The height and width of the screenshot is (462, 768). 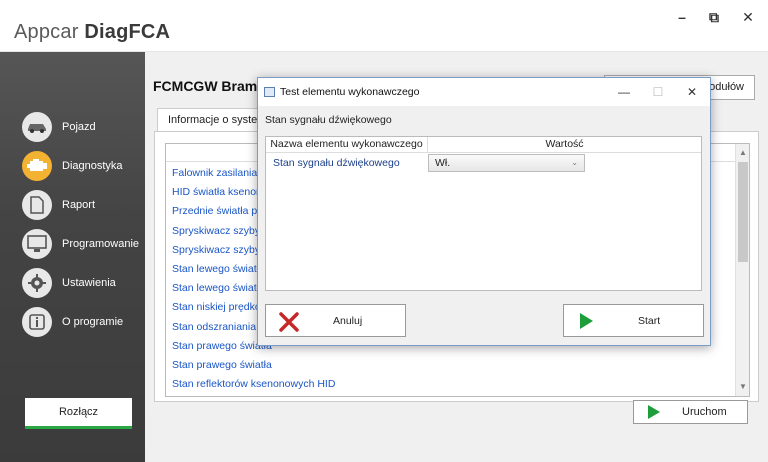 I want to click on window-icon, so click(x=269, y=92).